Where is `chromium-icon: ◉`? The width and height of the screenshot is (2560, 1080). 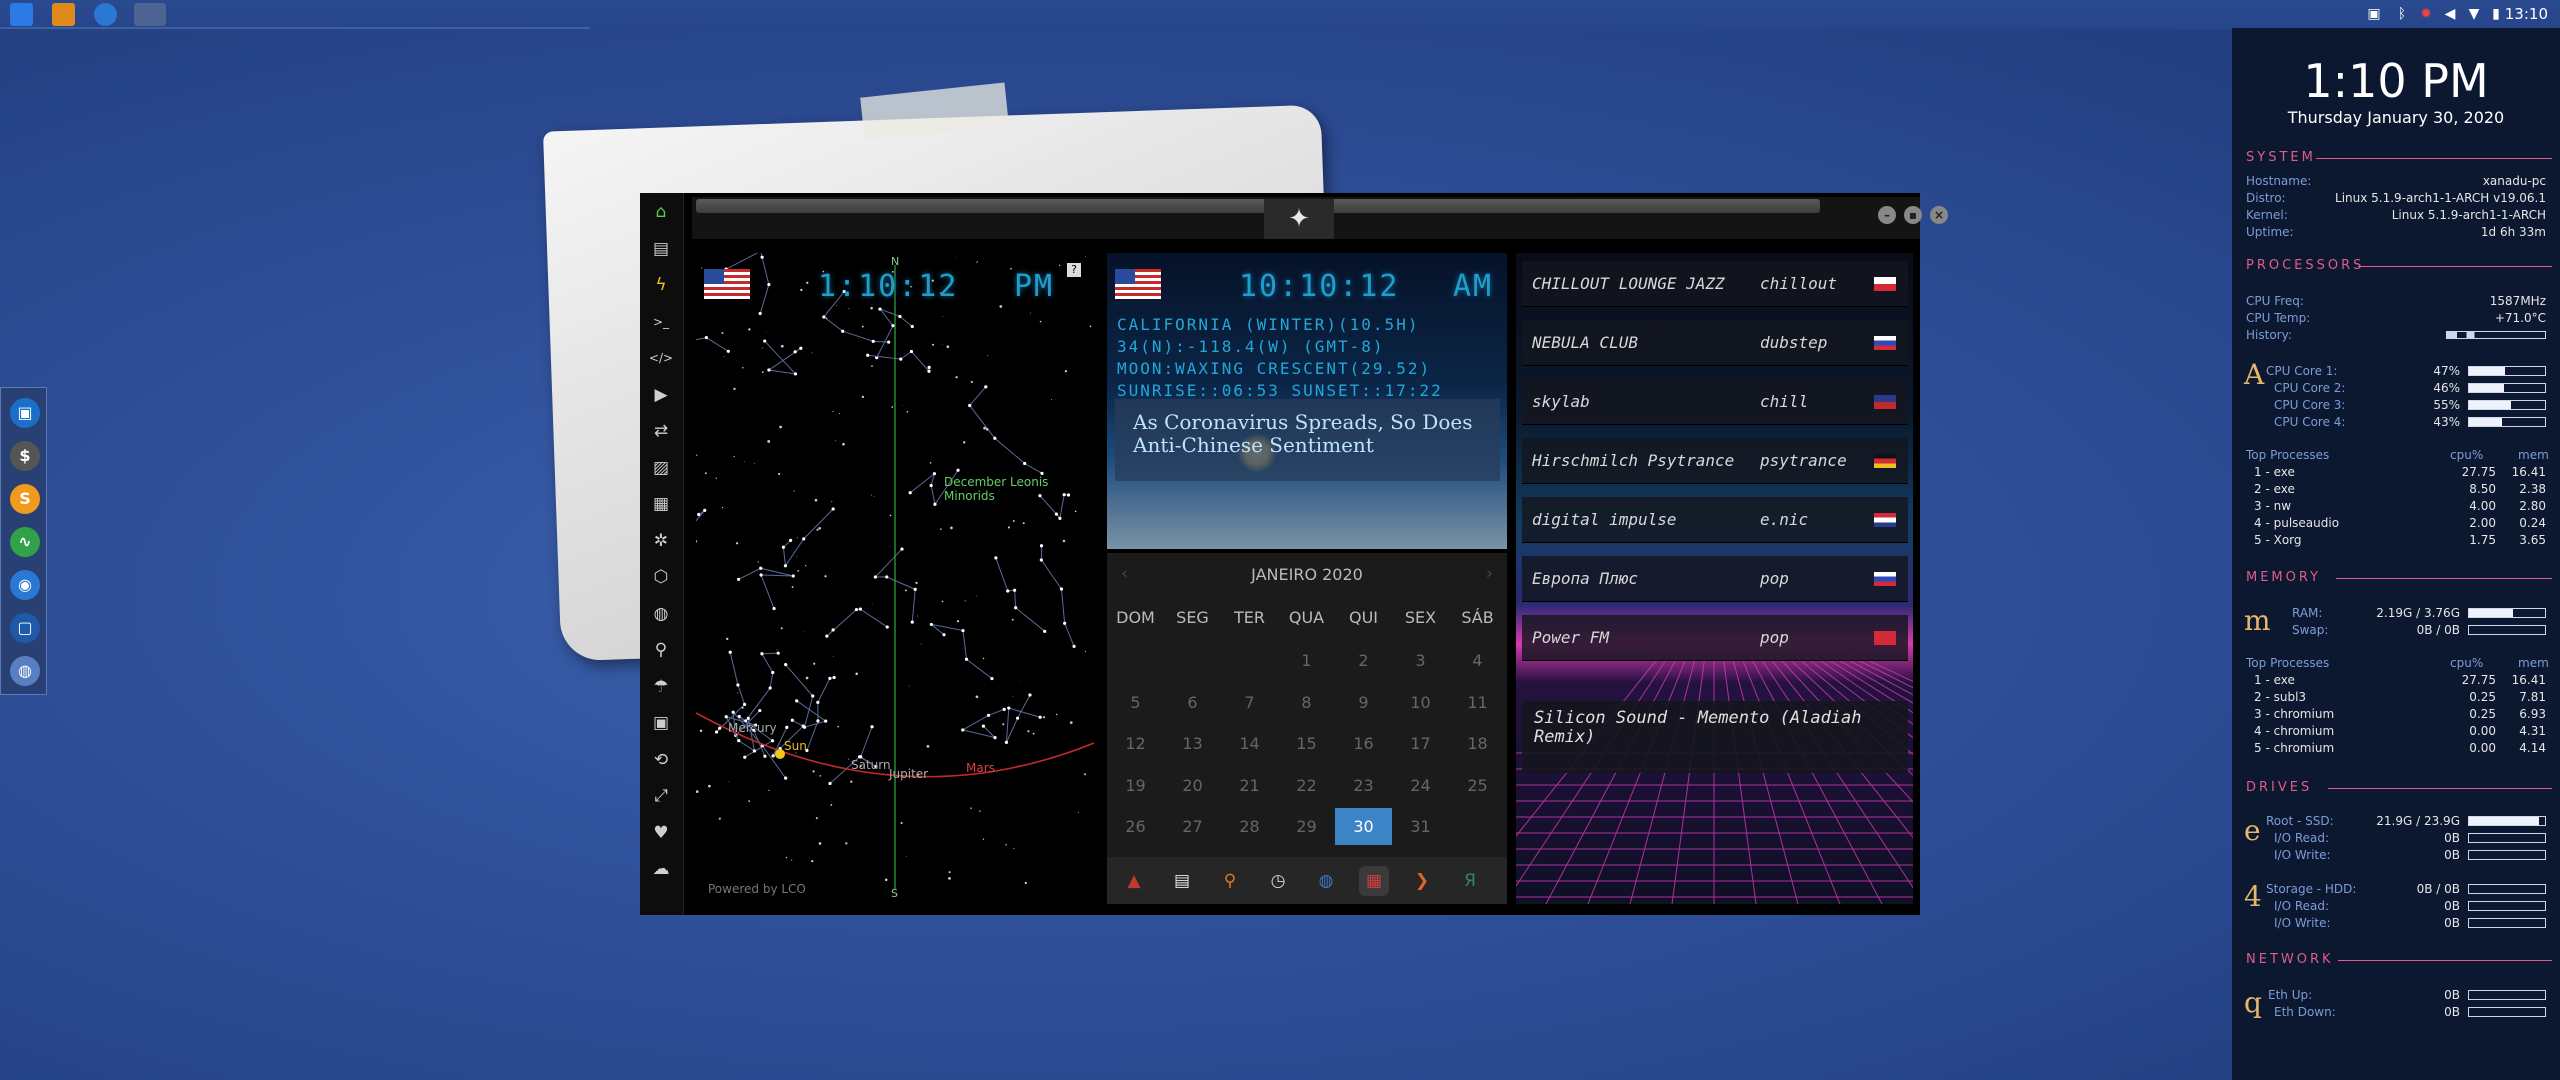 chromium-icon: ◉ is located at coordinates (25, 585).